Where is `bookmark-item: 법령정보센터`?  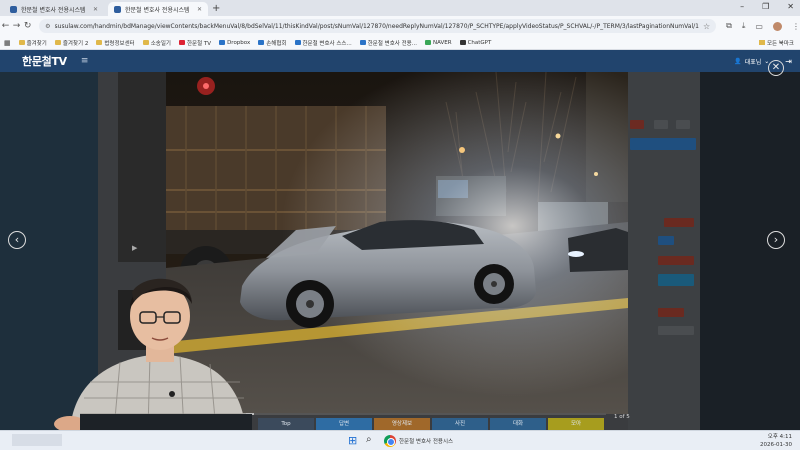
bookmark-item: 법령정보센터 is located at coordinates (115, 43).